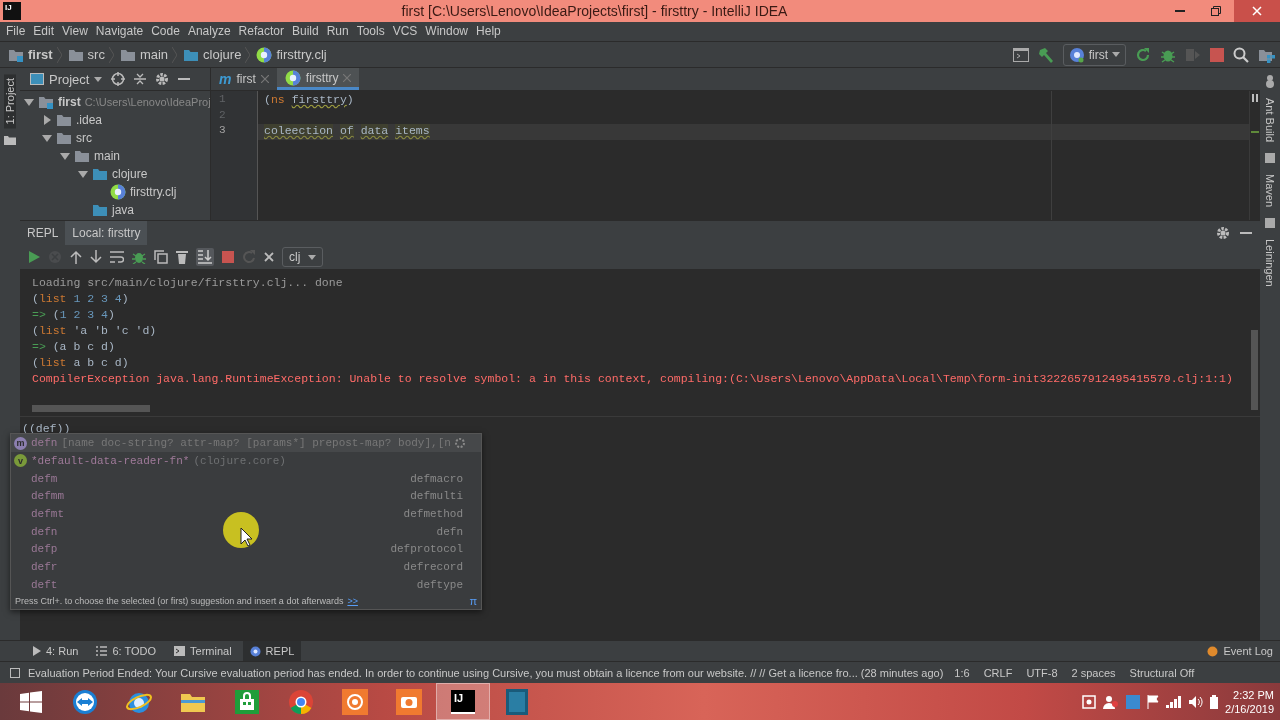  What do you see at coordinates (209, 31) in the screenshot?
I see `menu-item: Analyze` at bounding box center [209, 31].